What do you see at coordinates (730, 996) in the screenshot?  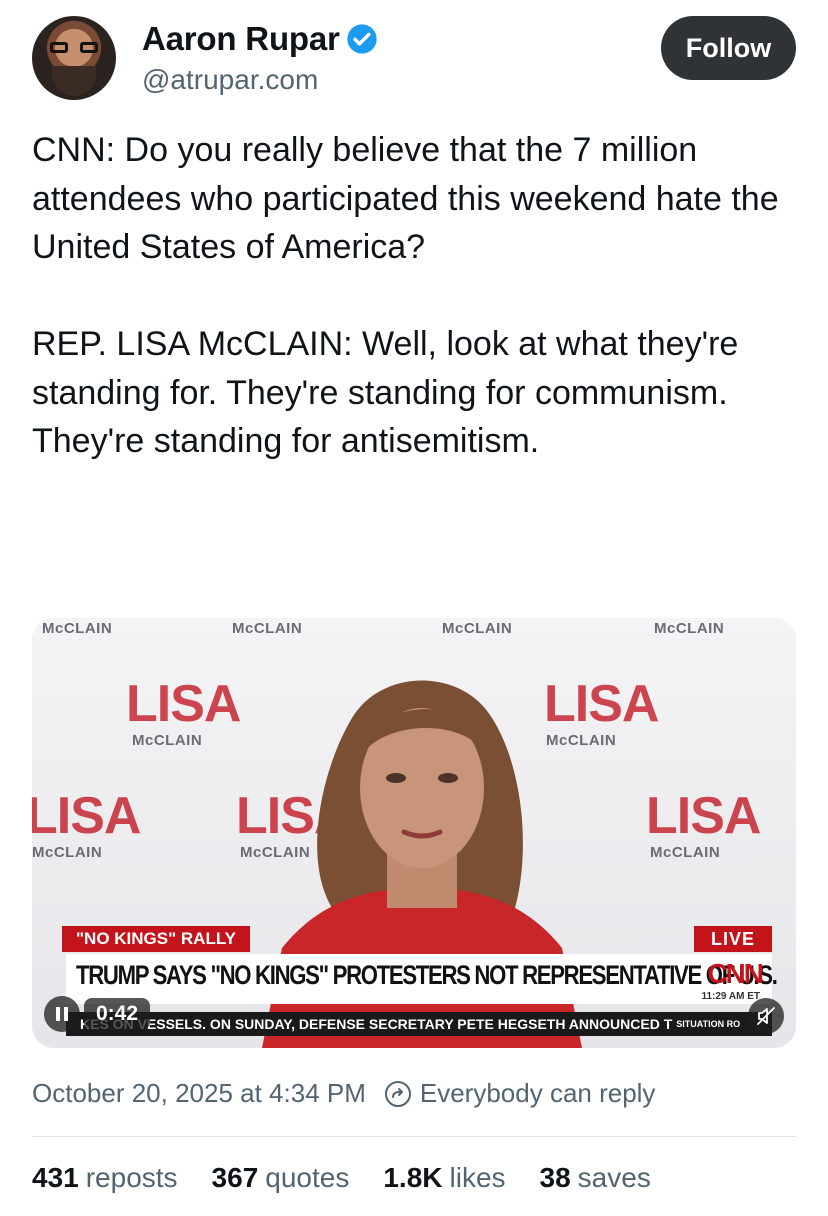 I see `broadcast-time: 11:29 AM ET` at bounding box center [730, 996].